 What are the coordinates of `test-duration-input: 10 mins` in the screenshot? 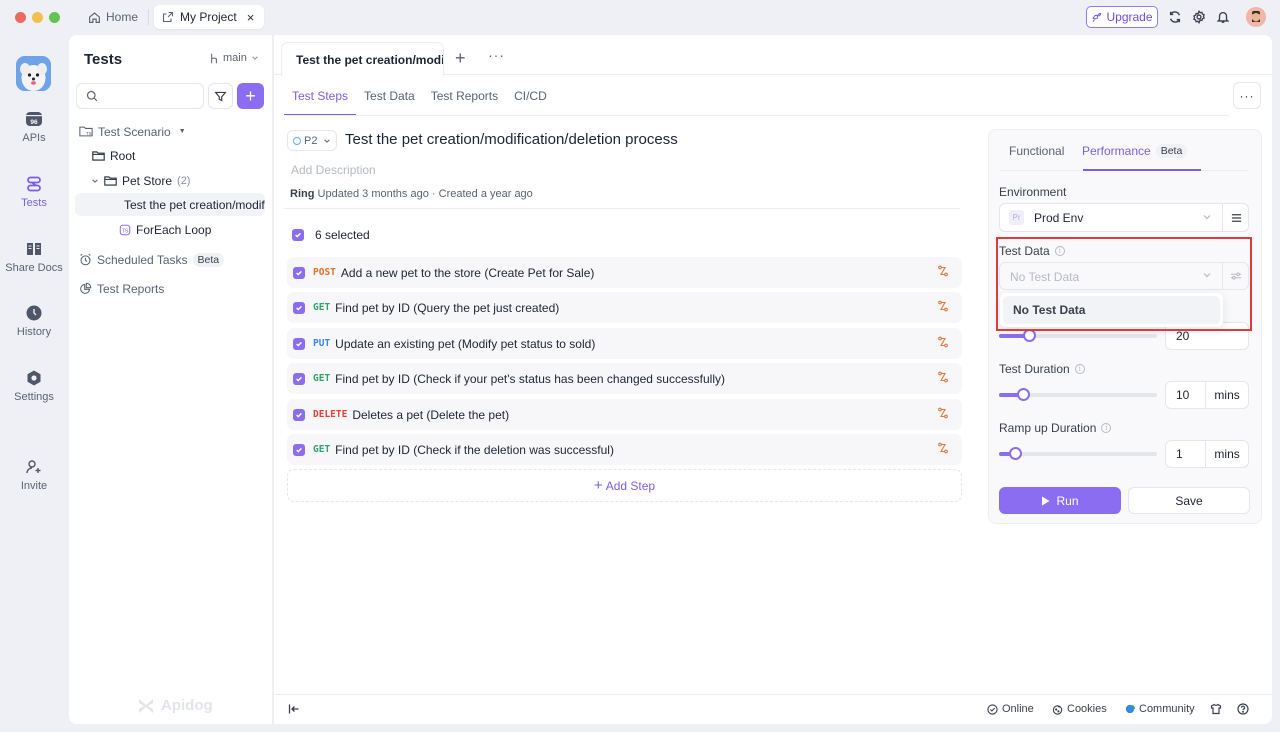 It's located at (1207, 395).